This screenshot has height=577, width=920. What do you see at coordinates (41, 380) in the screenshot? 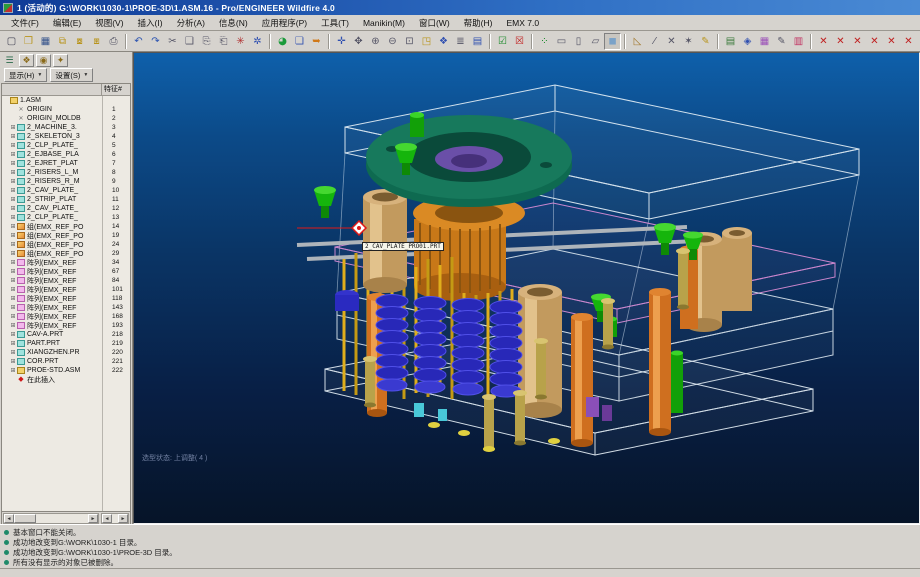
I see `tree-item-label: 在此插入` at bounding box center [41, 380].